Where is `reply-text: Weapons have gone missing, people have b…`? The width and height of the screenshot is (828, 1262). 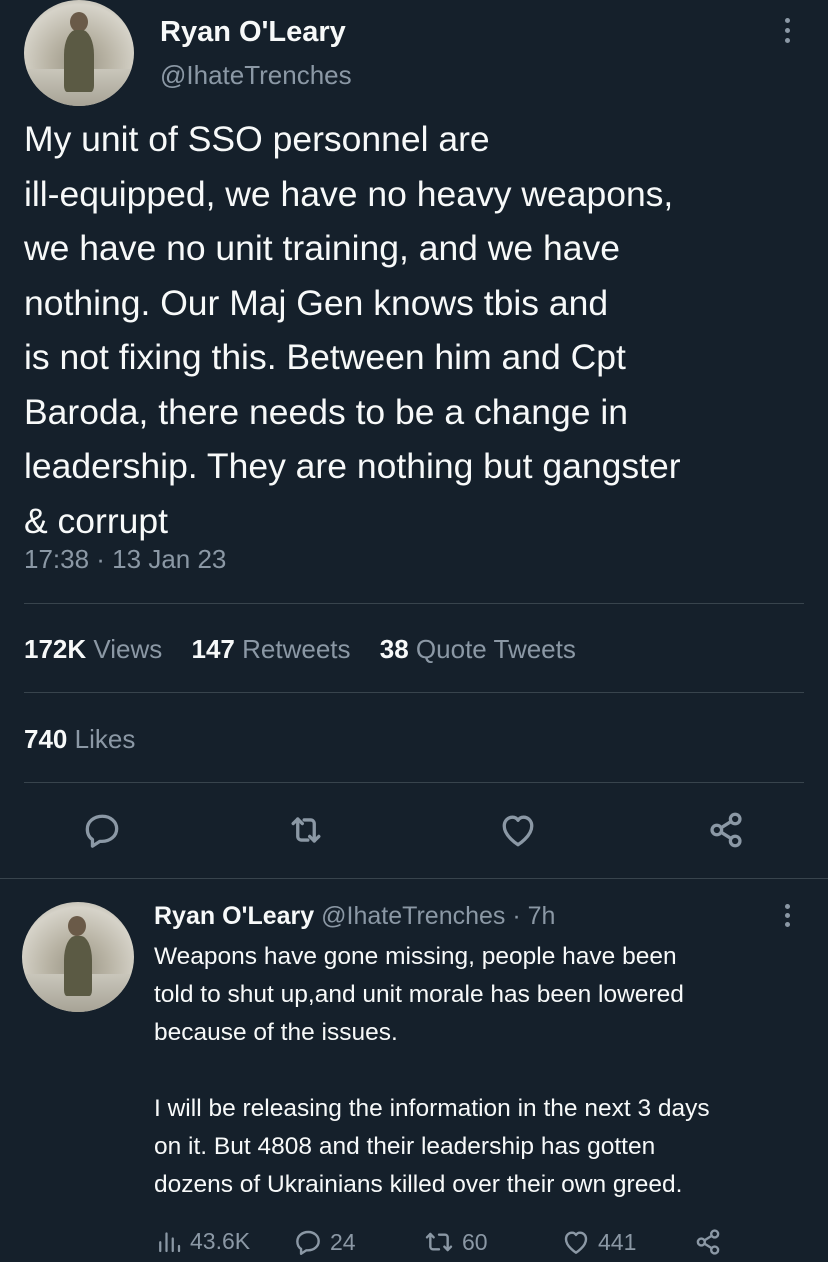 reply-text: Weapons have gone missing, people have b… is located at coordinates (432, 1070).